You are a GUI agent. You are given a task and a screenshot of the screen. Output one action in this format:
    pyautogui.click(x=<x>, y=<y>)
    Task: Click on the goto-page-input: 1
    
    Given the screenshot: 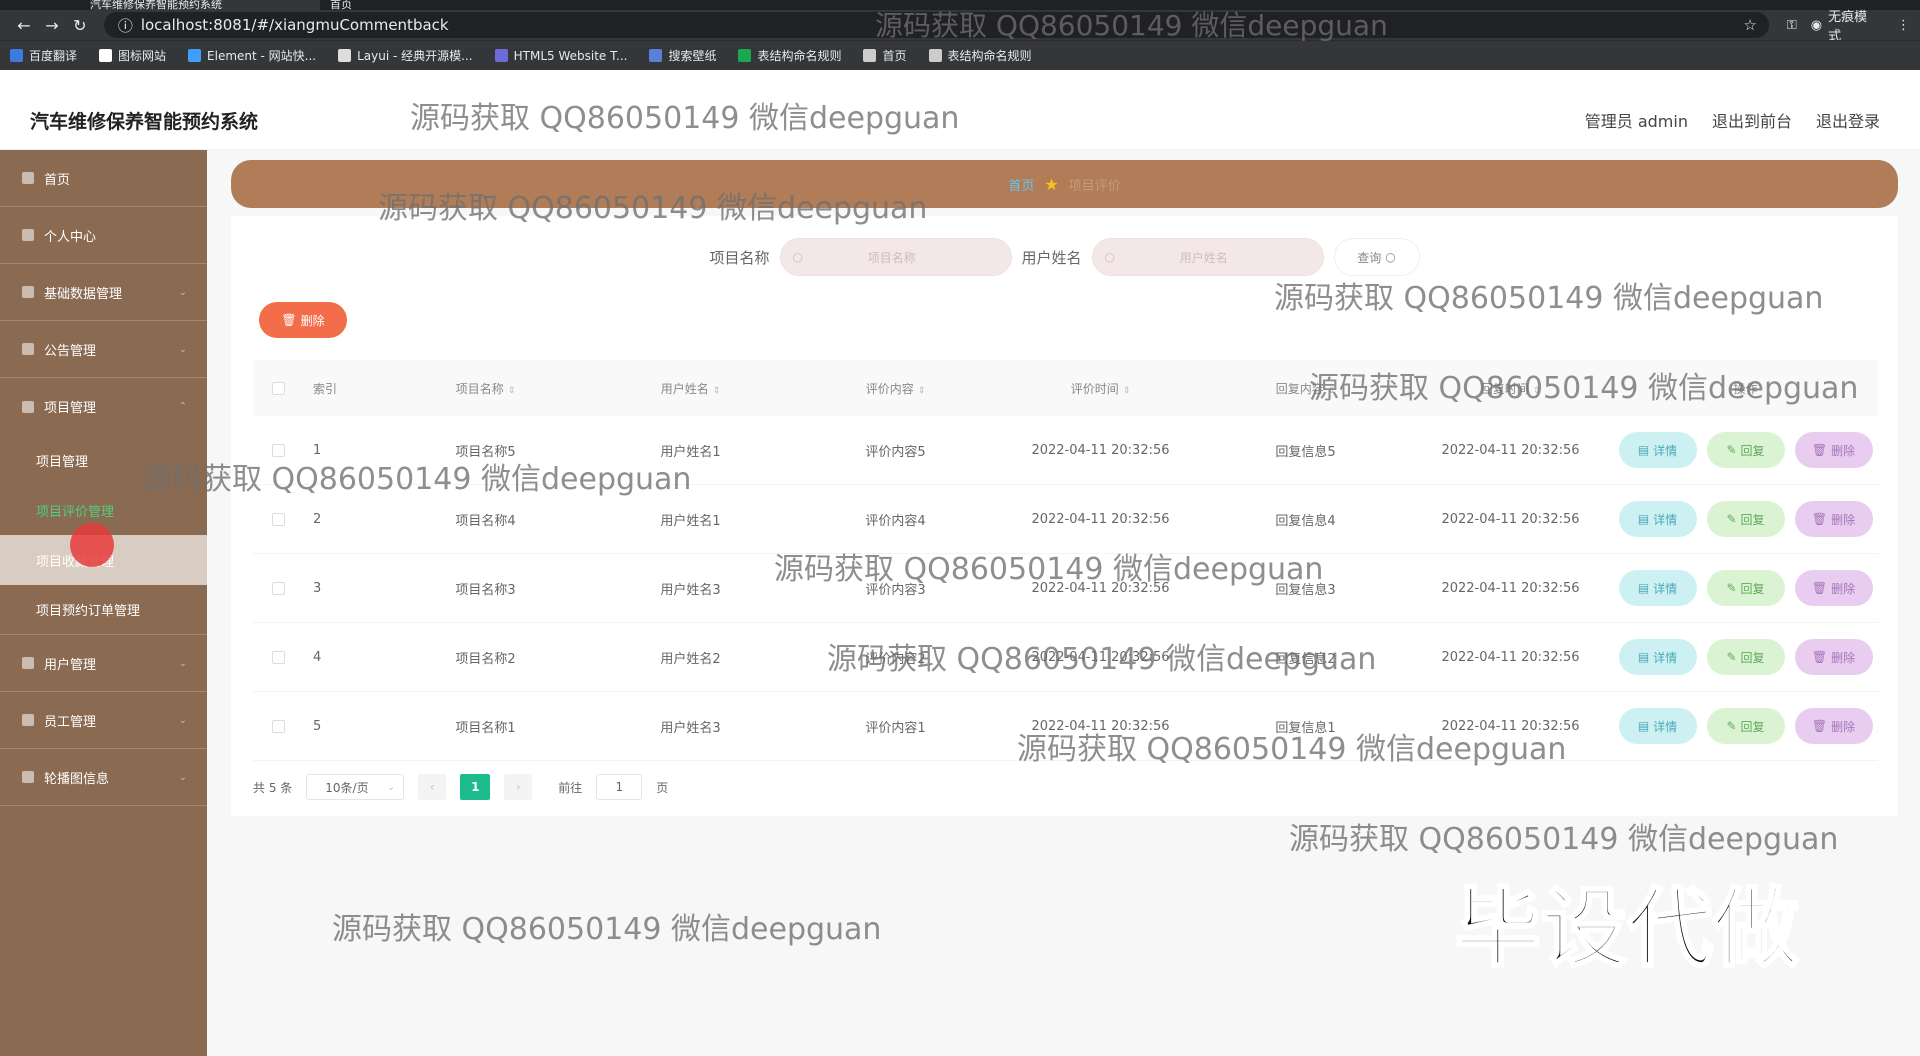 What is the action you would take?
    pyautogui.click(x=619, y=787)
    